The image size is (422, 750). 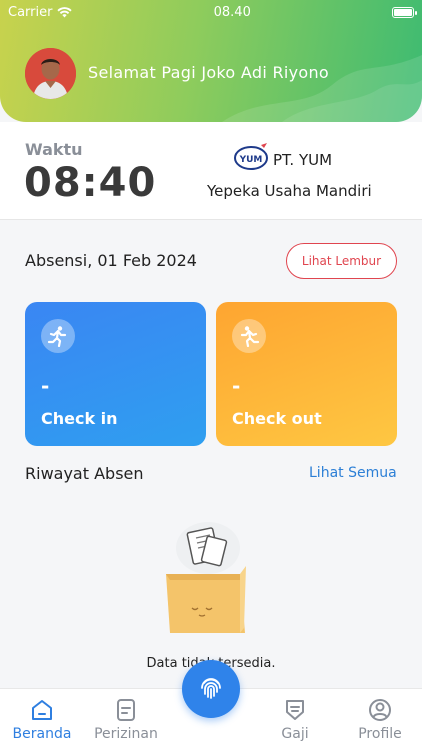 What do you see at coordinates (211, 12) in the screenshot?
I see `status-bar: Carrier 08.40` at bounding box center [211, 12].